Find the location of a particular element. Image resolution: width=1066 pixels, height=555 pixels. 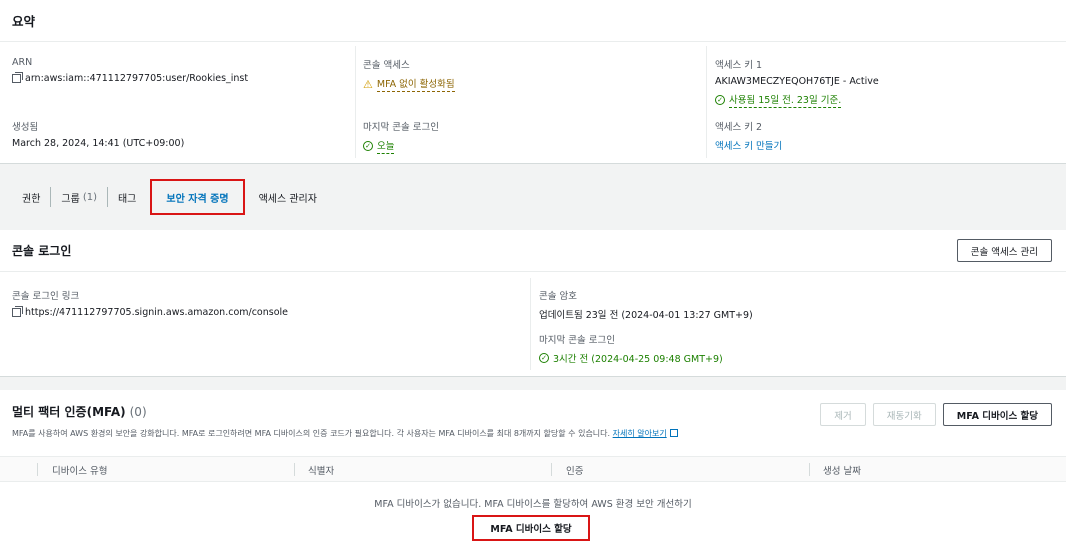

tab-count: (1) is located at coordinates (89, 197).